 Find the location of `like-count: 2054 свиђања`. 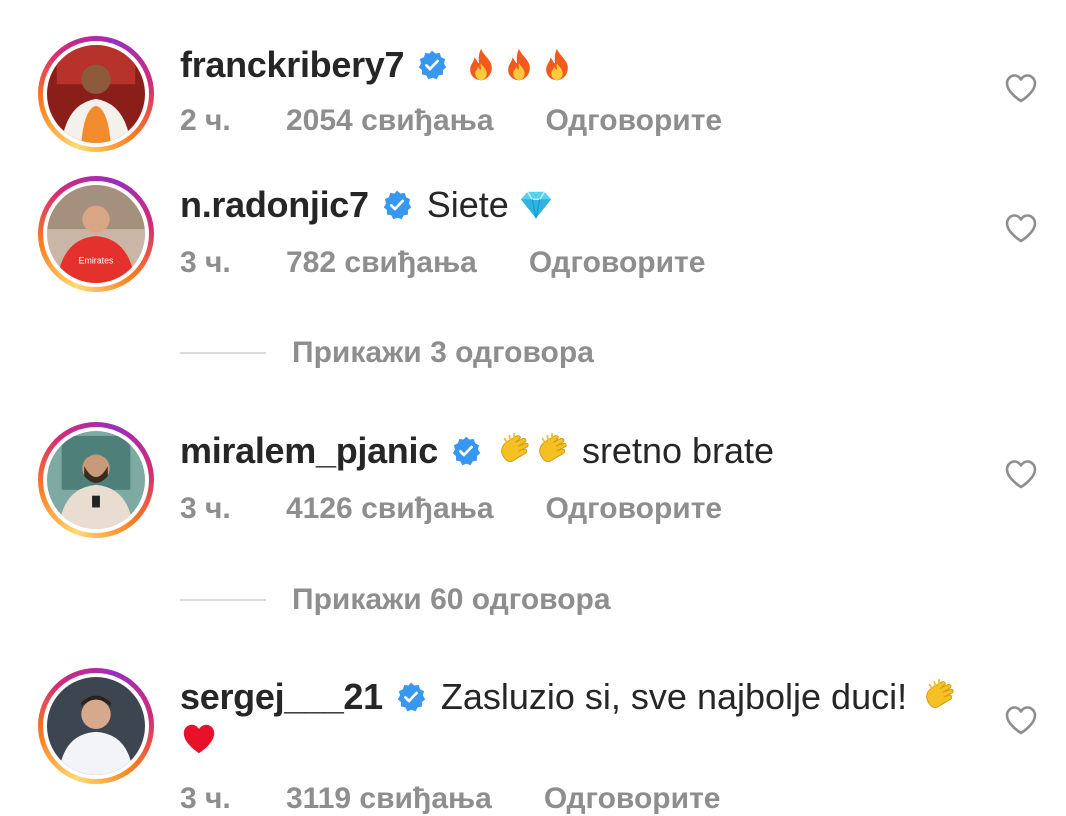

like-count: 2054 свиђања is located at coordinates (390, 121).